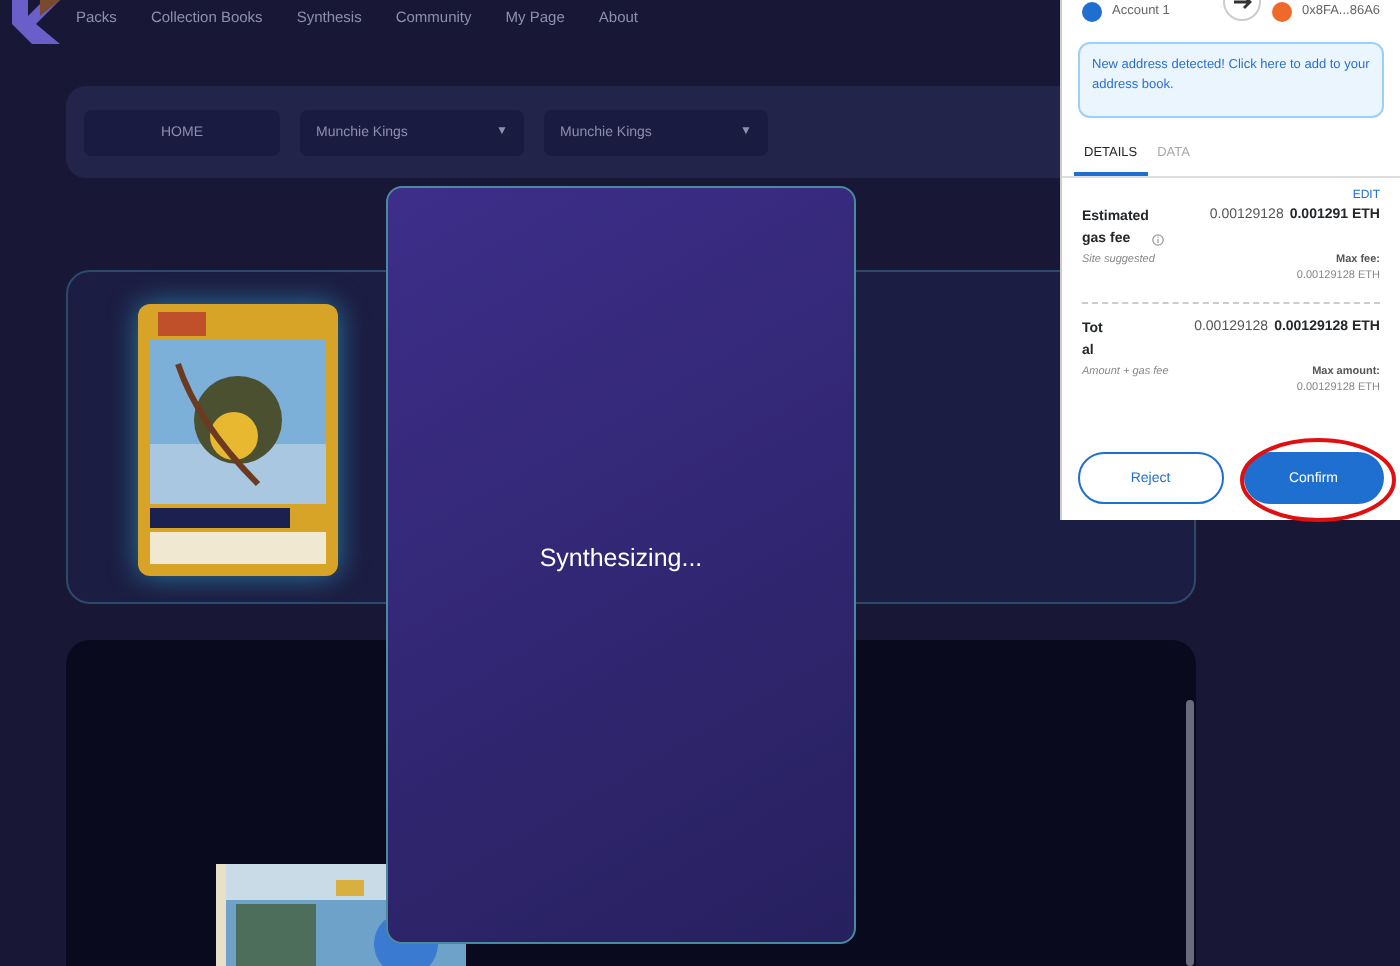 This screenshot has height=966, width=1400. Describe the element at coordinates (1282, 11) in the screenshot. I see `recipient-icon` at that location.